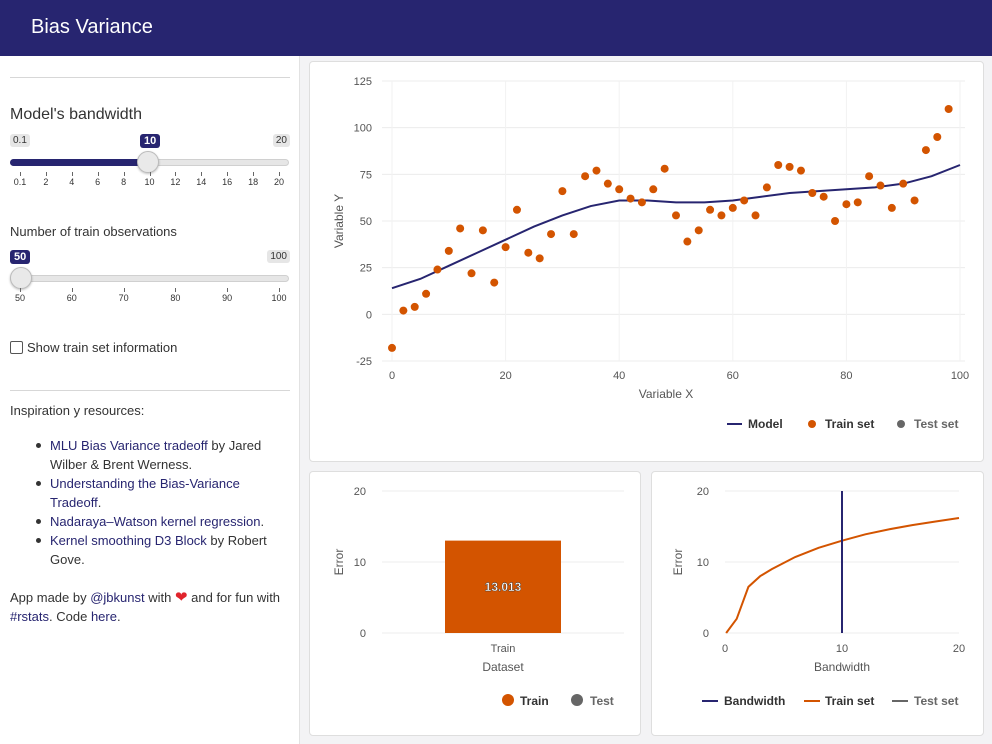  I want to click on legend-bandwidth-label: Bandwidth, so click(754, 701).